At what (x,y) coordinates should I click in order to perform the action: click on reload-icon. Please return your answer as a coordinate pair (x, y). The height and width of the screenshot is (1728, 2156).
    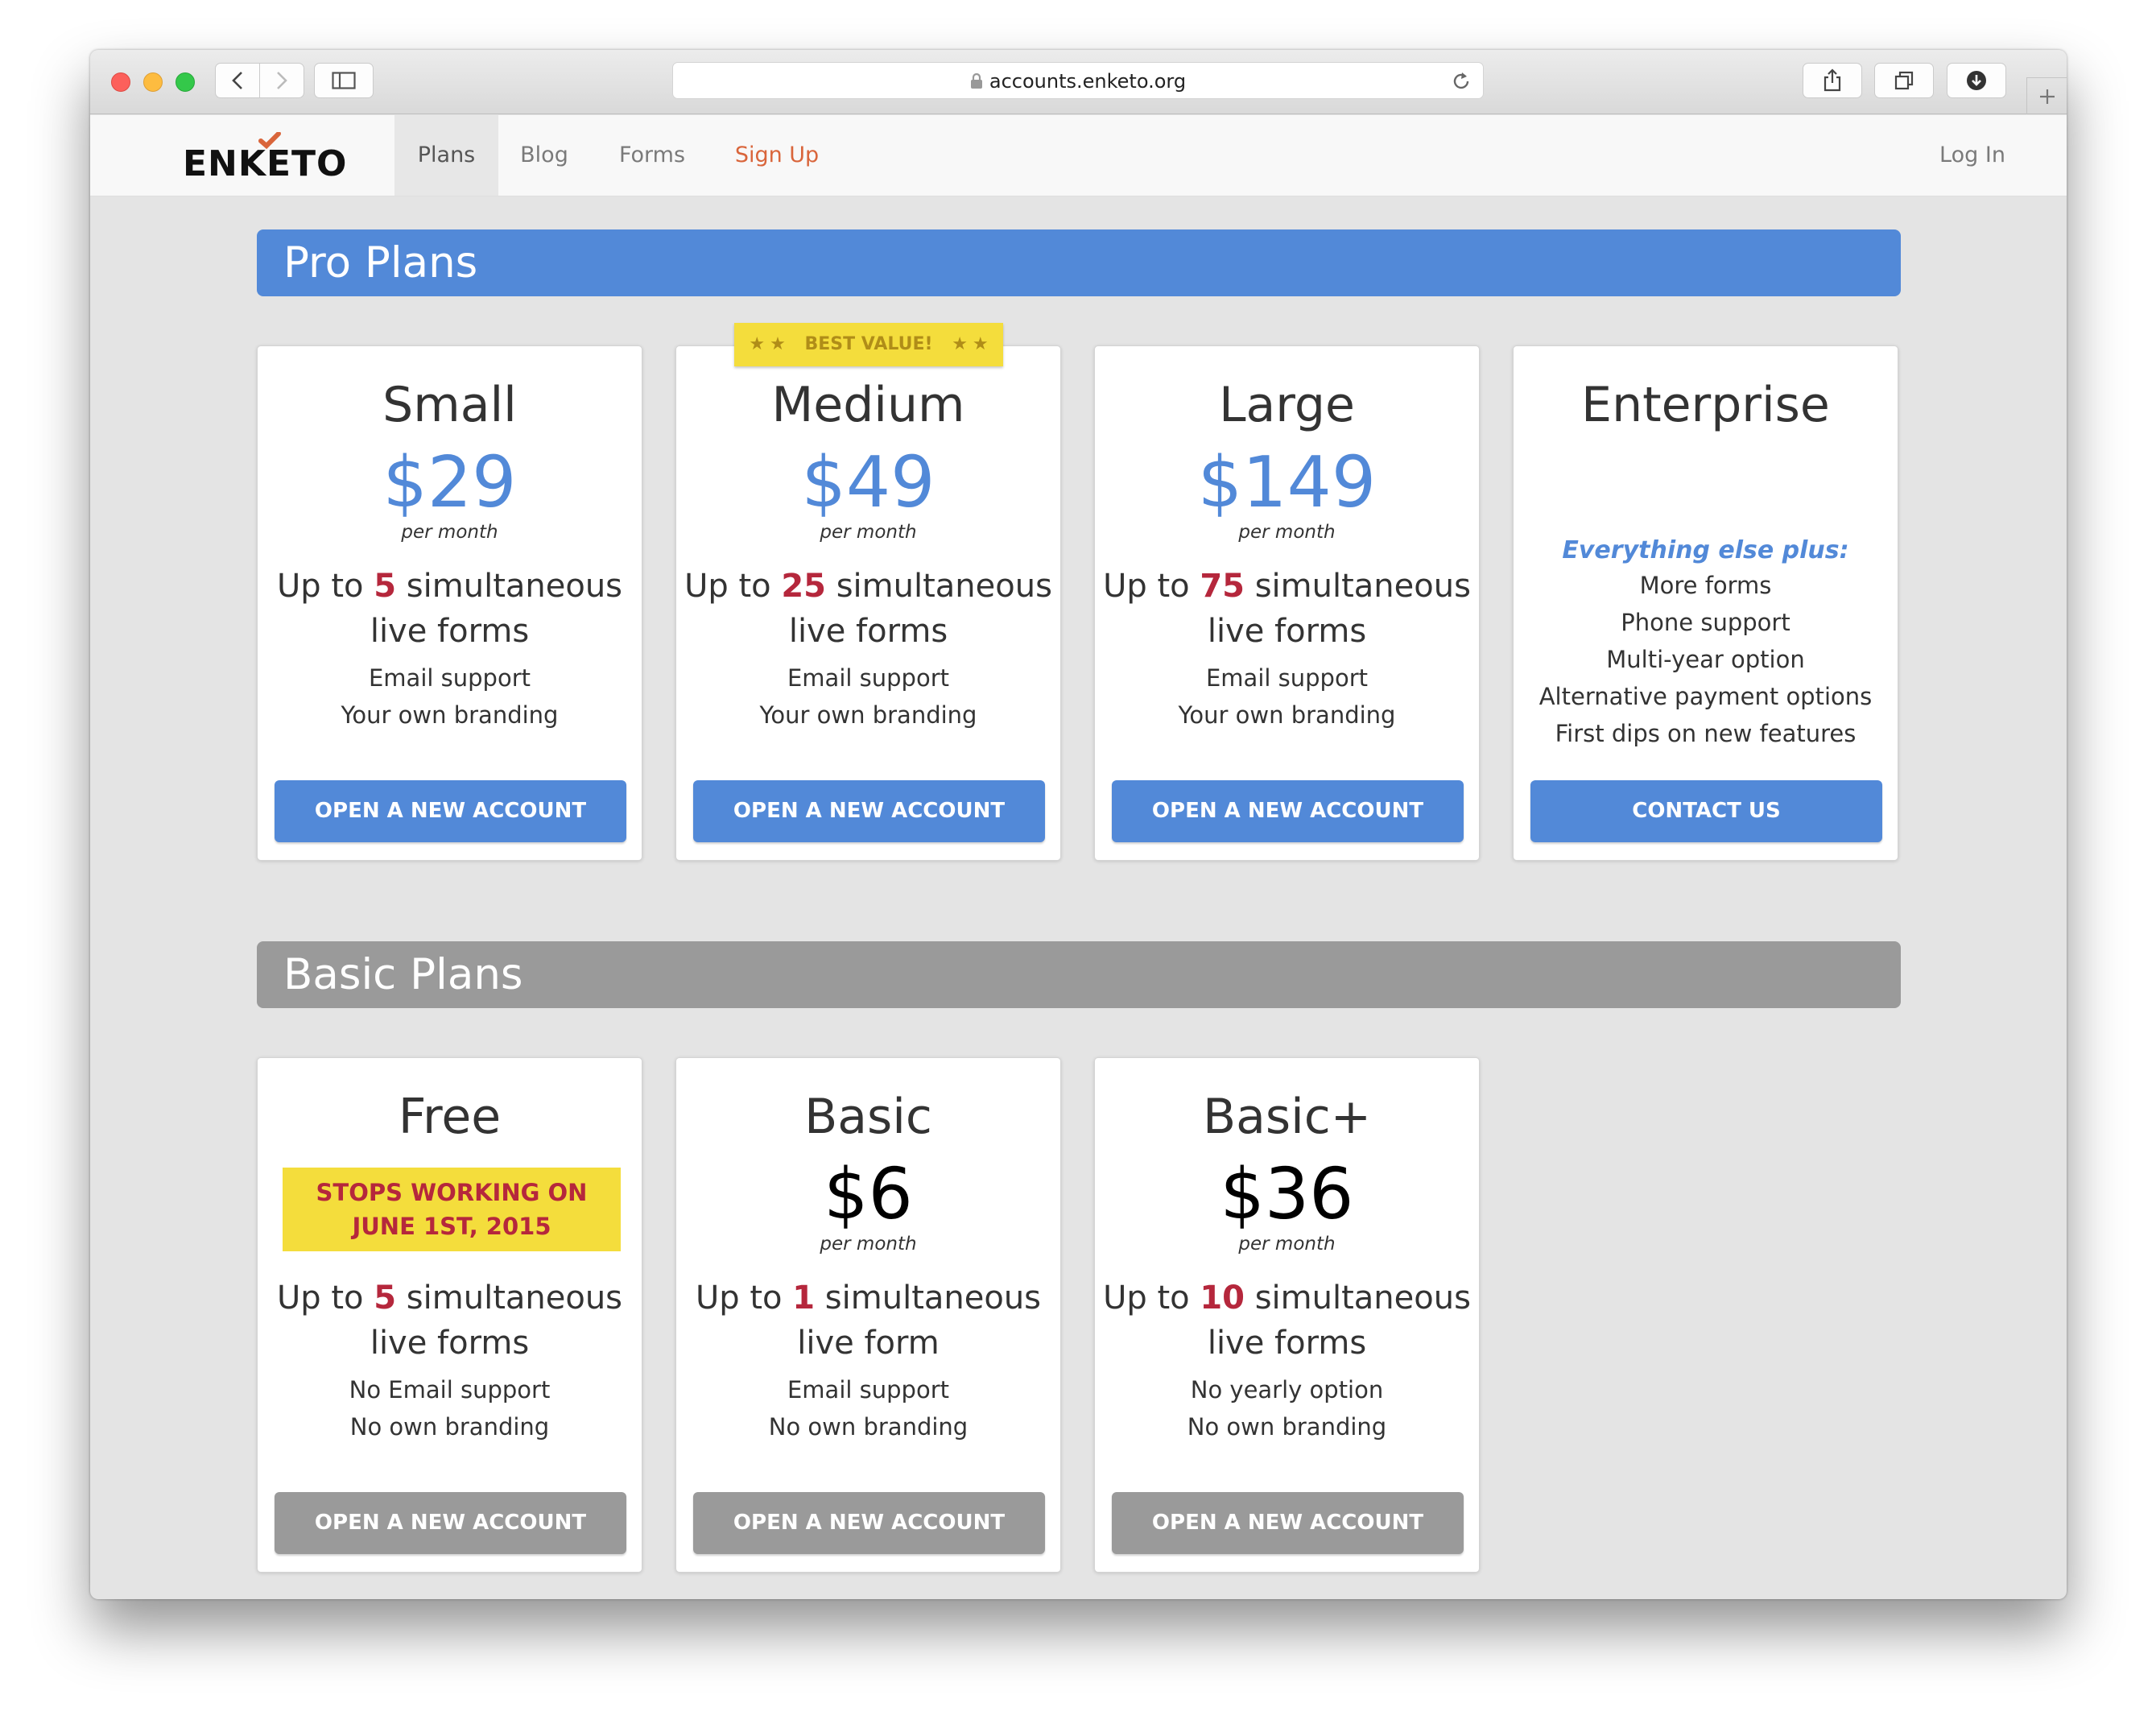
    Looking at the image, I should click on (1461, 81).